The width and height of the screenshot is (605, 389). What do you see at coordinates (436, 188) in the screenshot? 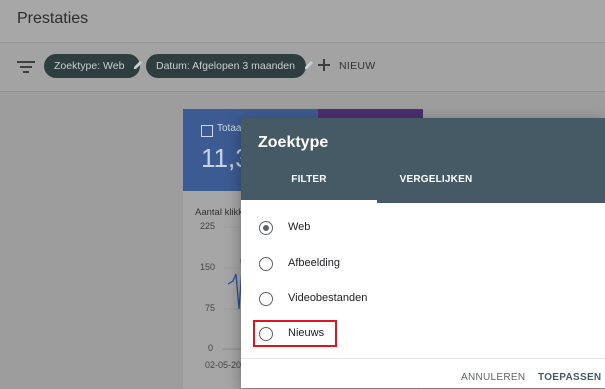
I see `tab-compare: VERGELIJKEN` at bounding box center [436, 188].